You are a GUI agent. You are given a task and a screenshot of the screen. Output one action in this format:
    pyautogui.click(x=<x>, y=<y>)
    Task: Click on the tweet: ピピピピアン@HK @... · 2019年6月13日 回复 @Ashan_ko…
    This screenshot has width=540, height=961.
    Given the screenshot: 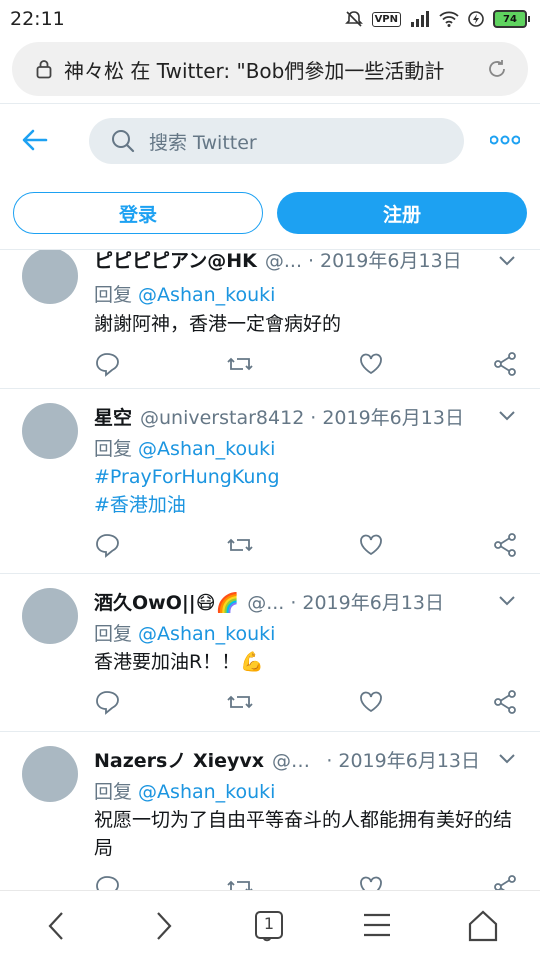 What is the action you would take?
    pyautogui.click(x=270, y=319)
    